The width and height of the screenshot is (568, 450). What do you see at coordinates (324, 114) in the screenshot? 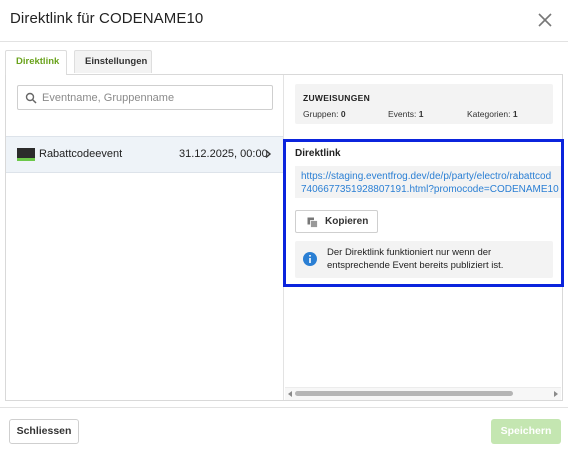
I see `gruppen-count: Gruppen: 0` at bounding box center [324, 114].